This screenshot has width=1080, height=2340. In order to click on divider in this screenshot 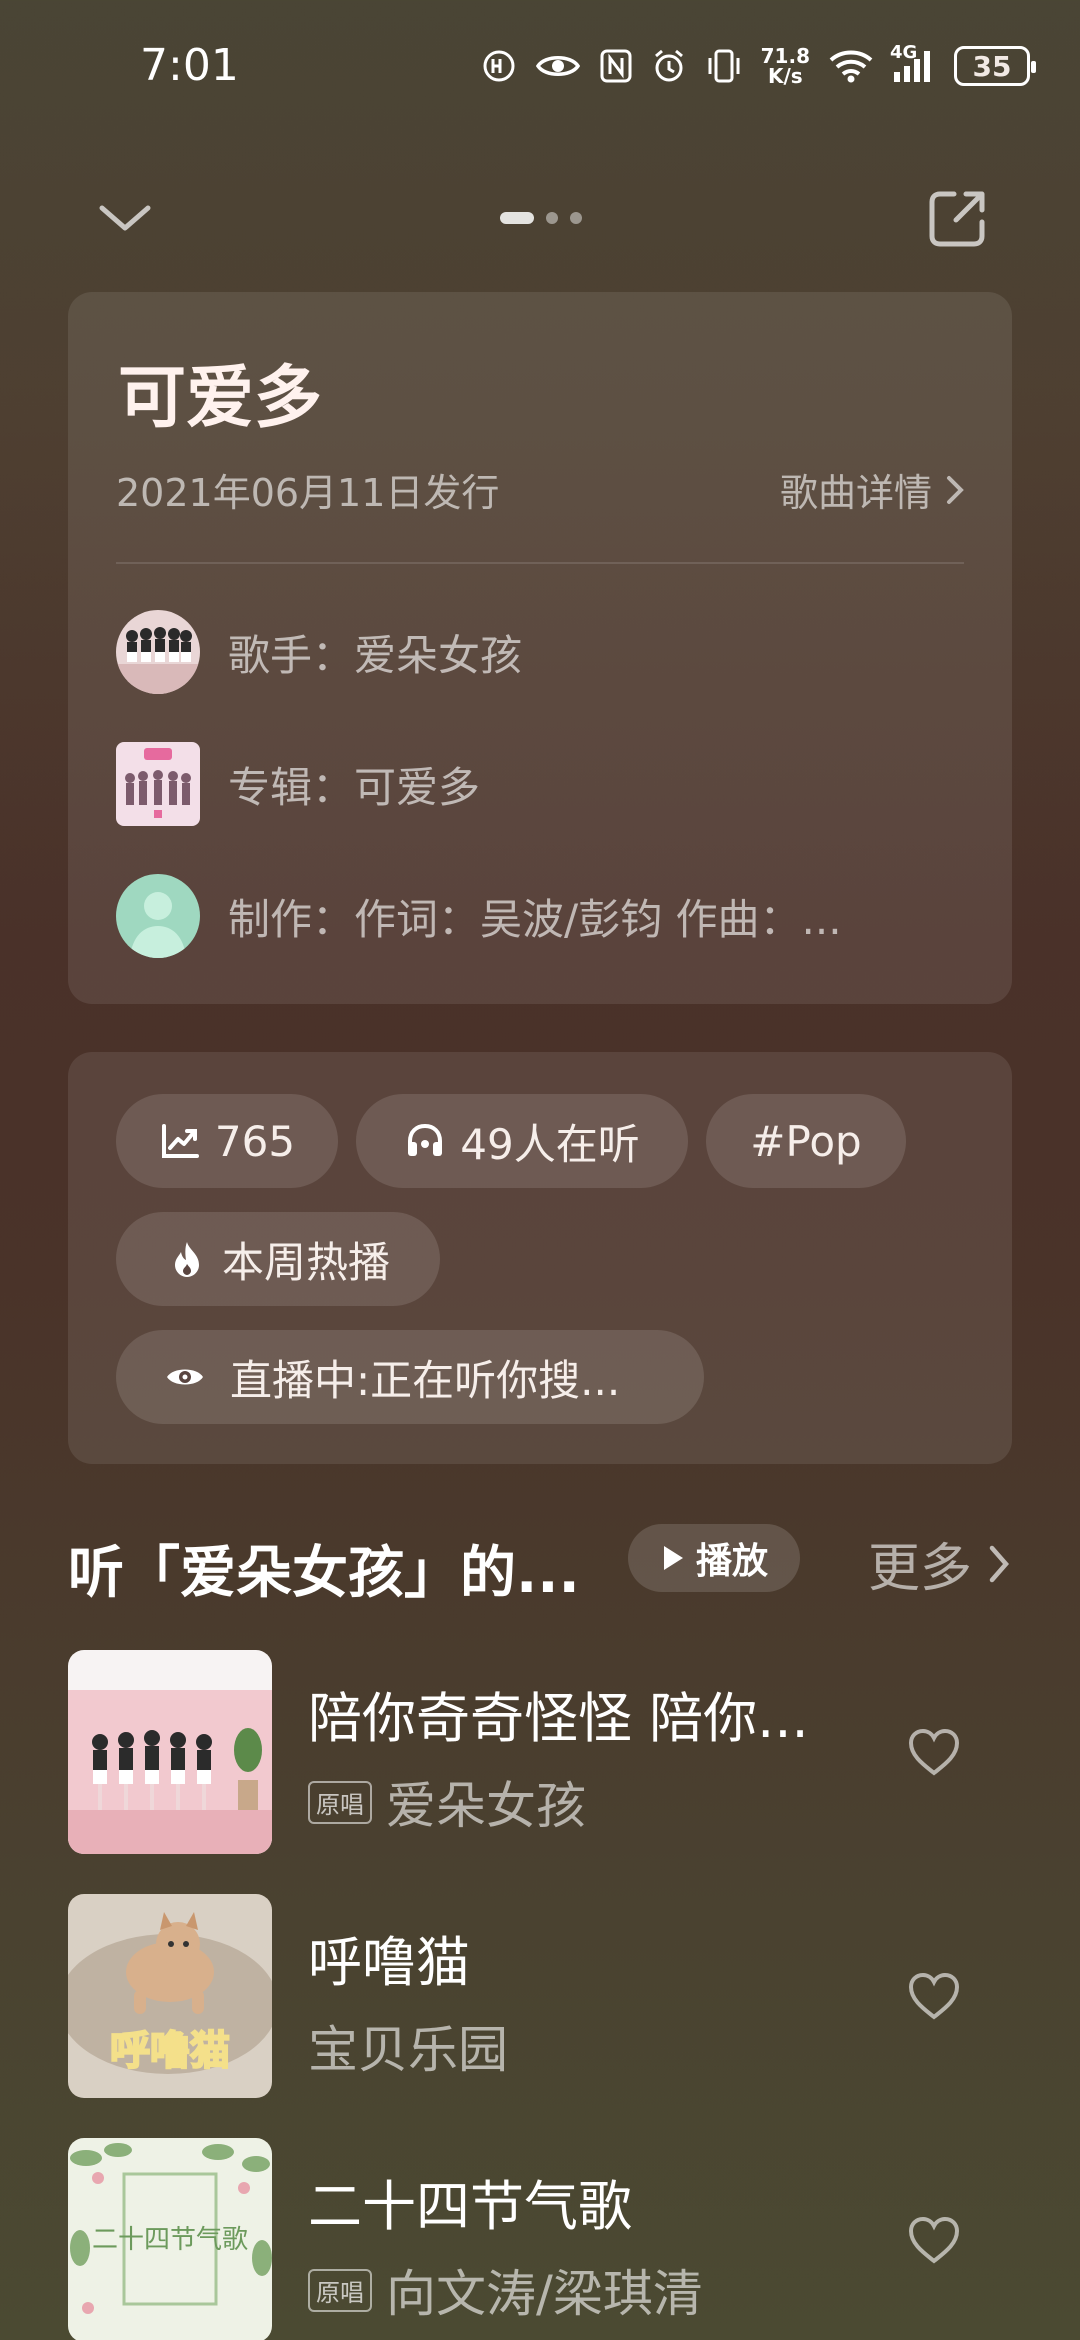, I will do `click(540, 563)`.